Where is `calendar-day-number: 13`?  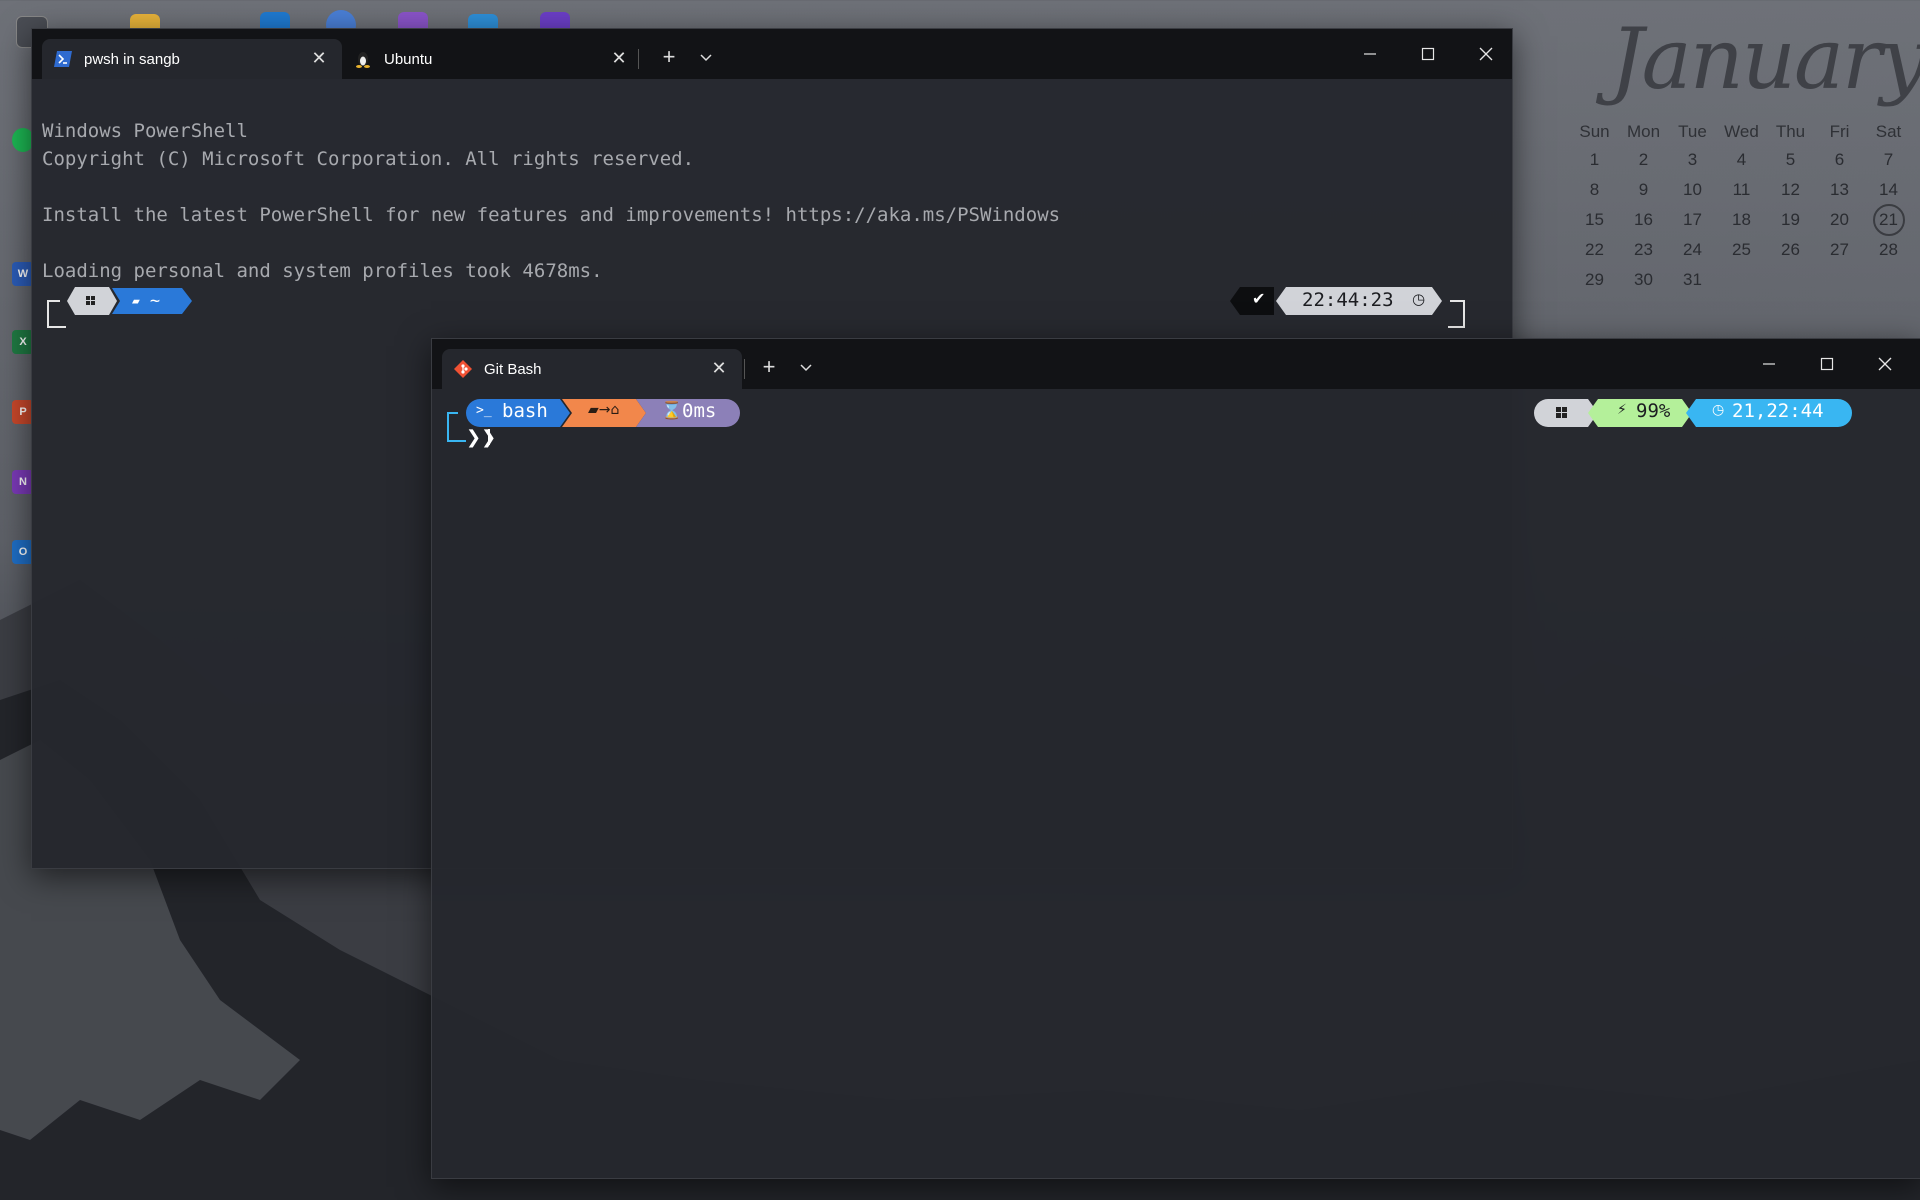
calendar-day-number: 13 is located at coordinates (1839, 189).